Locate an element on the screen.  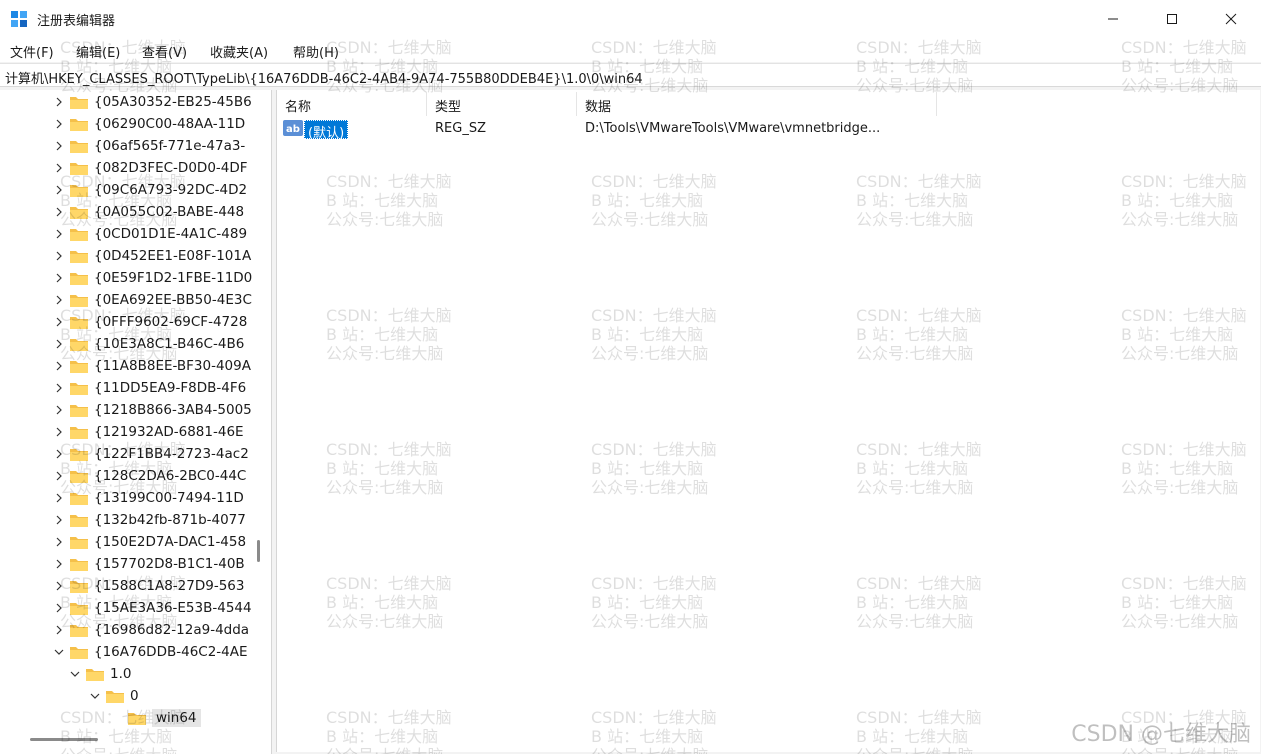
tree-node-1-0: 1.0 is located at coordinates (99, 674).